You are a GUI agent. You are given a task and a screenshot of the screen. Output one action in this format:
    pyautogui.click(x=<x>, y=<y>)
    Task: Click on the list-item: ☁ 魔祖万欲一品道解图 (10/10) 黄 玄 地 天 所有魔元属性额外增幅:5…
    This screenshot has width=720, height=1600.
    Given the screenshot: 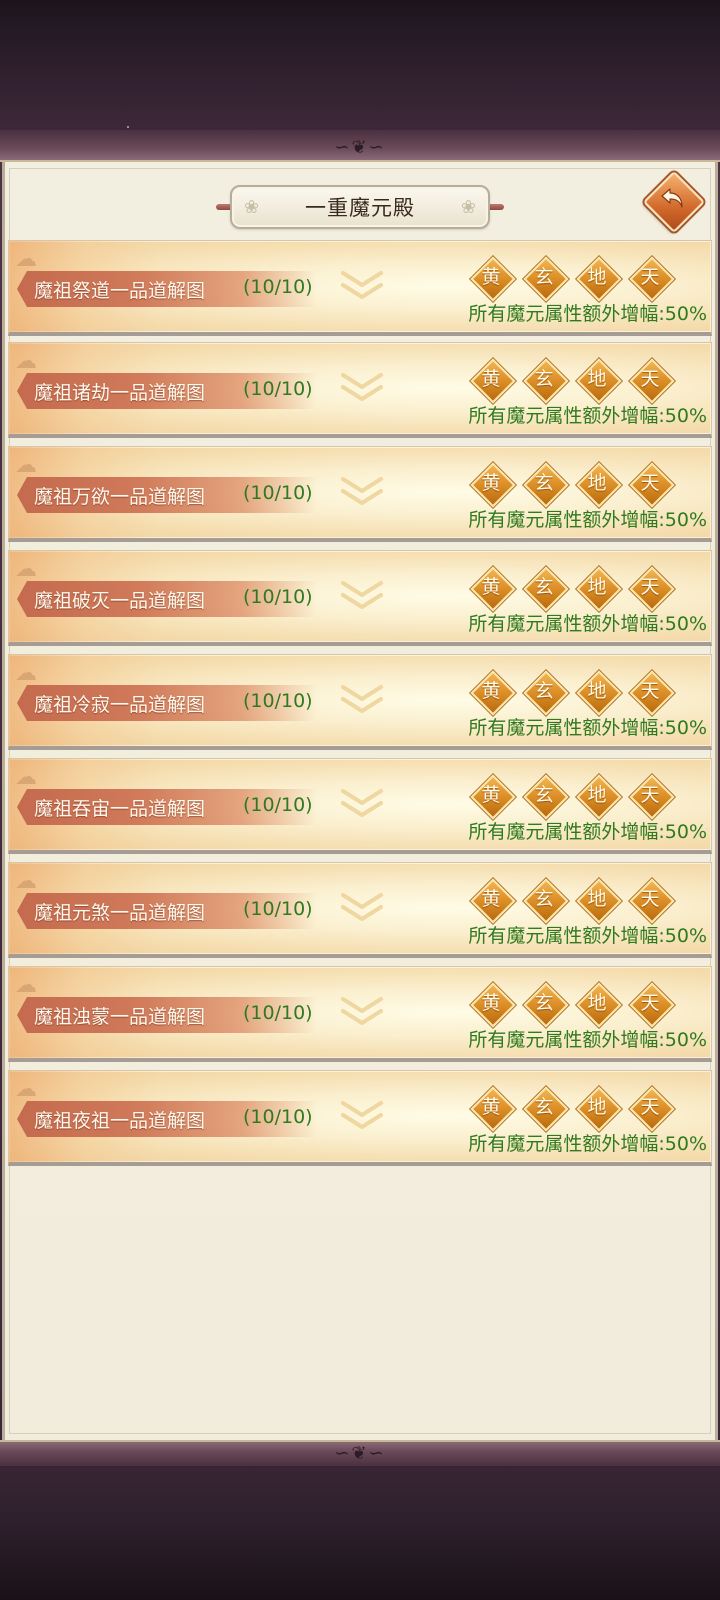 What is the action you would take?
    pyautogui.click(x=360, y=494)
    